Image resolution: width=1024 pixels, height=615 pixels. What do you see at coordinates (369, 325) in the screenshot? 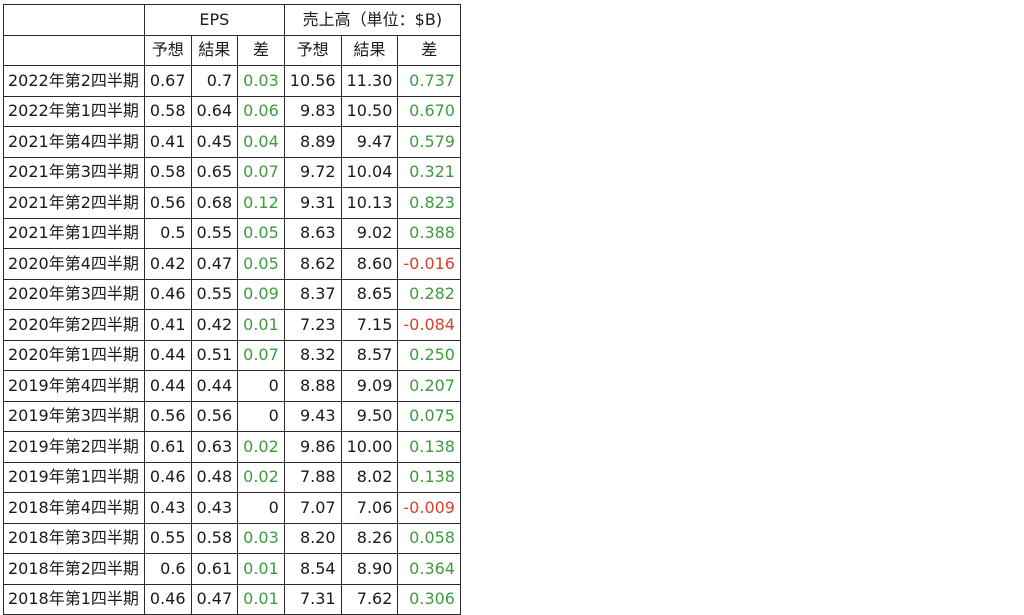
I see `cell-revenue-result: 7.15` at bounding box center [369, 325].